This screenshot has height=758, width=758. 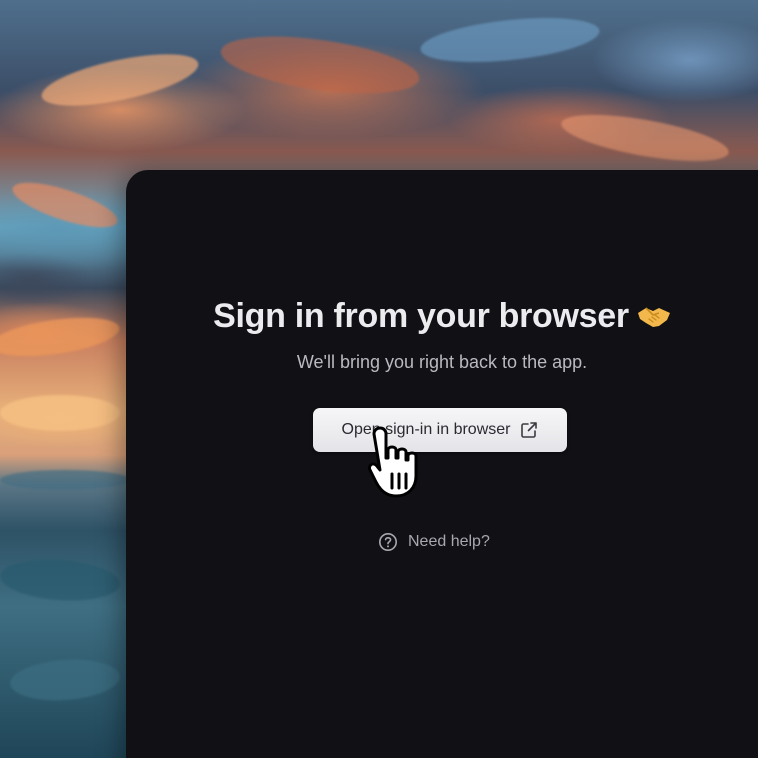 What do you see at coordinates (388, 542) in the screenshot?
I see `question-circle-icon` at bounding box center [388, 542].